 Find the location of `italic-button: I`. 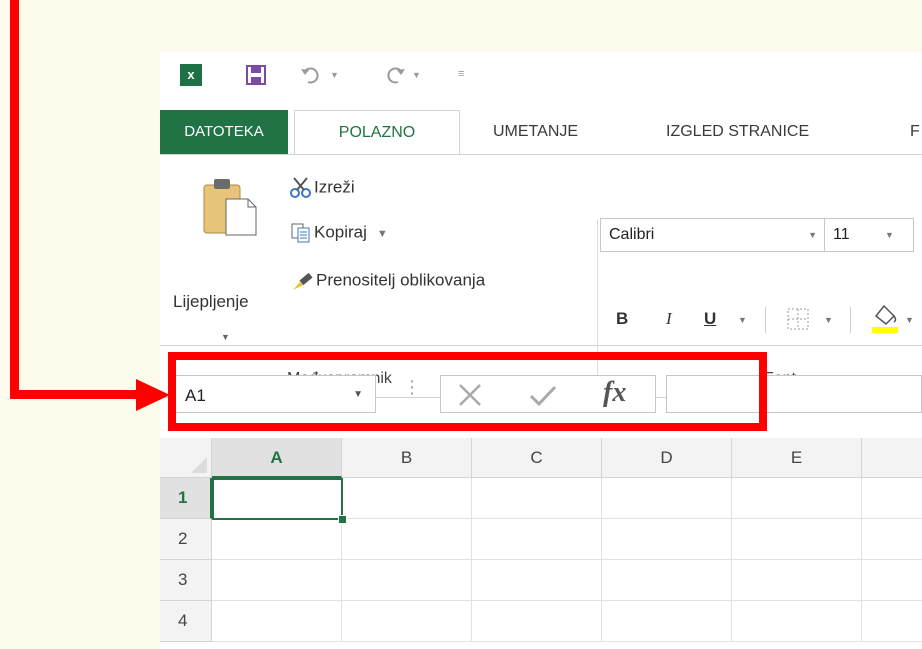

italic-button: I is located at coordinates (669, 319).